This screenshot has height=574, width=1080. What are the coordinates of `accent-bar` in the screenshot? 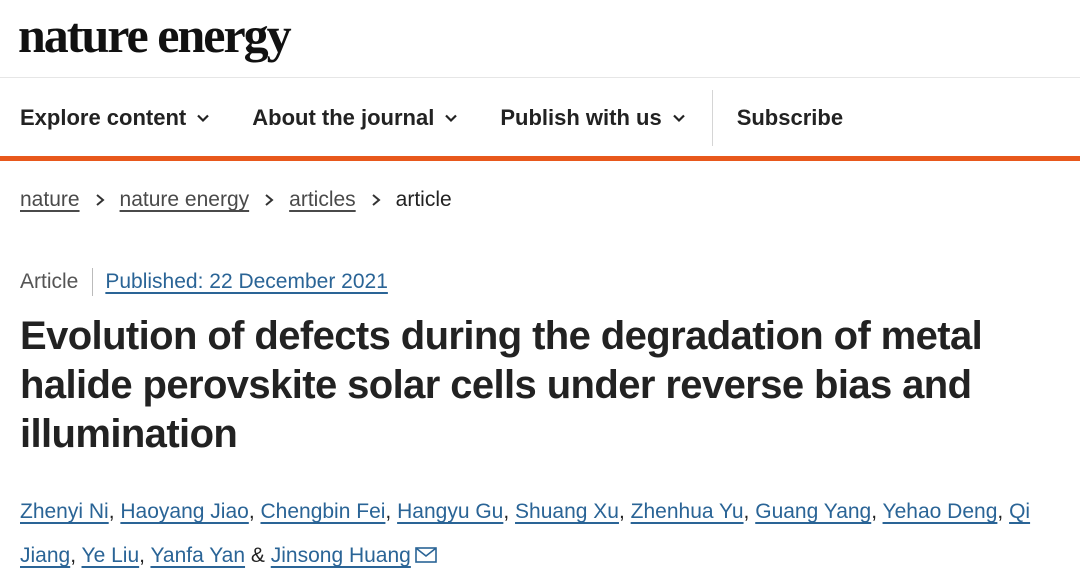 It's located at (540, 158).